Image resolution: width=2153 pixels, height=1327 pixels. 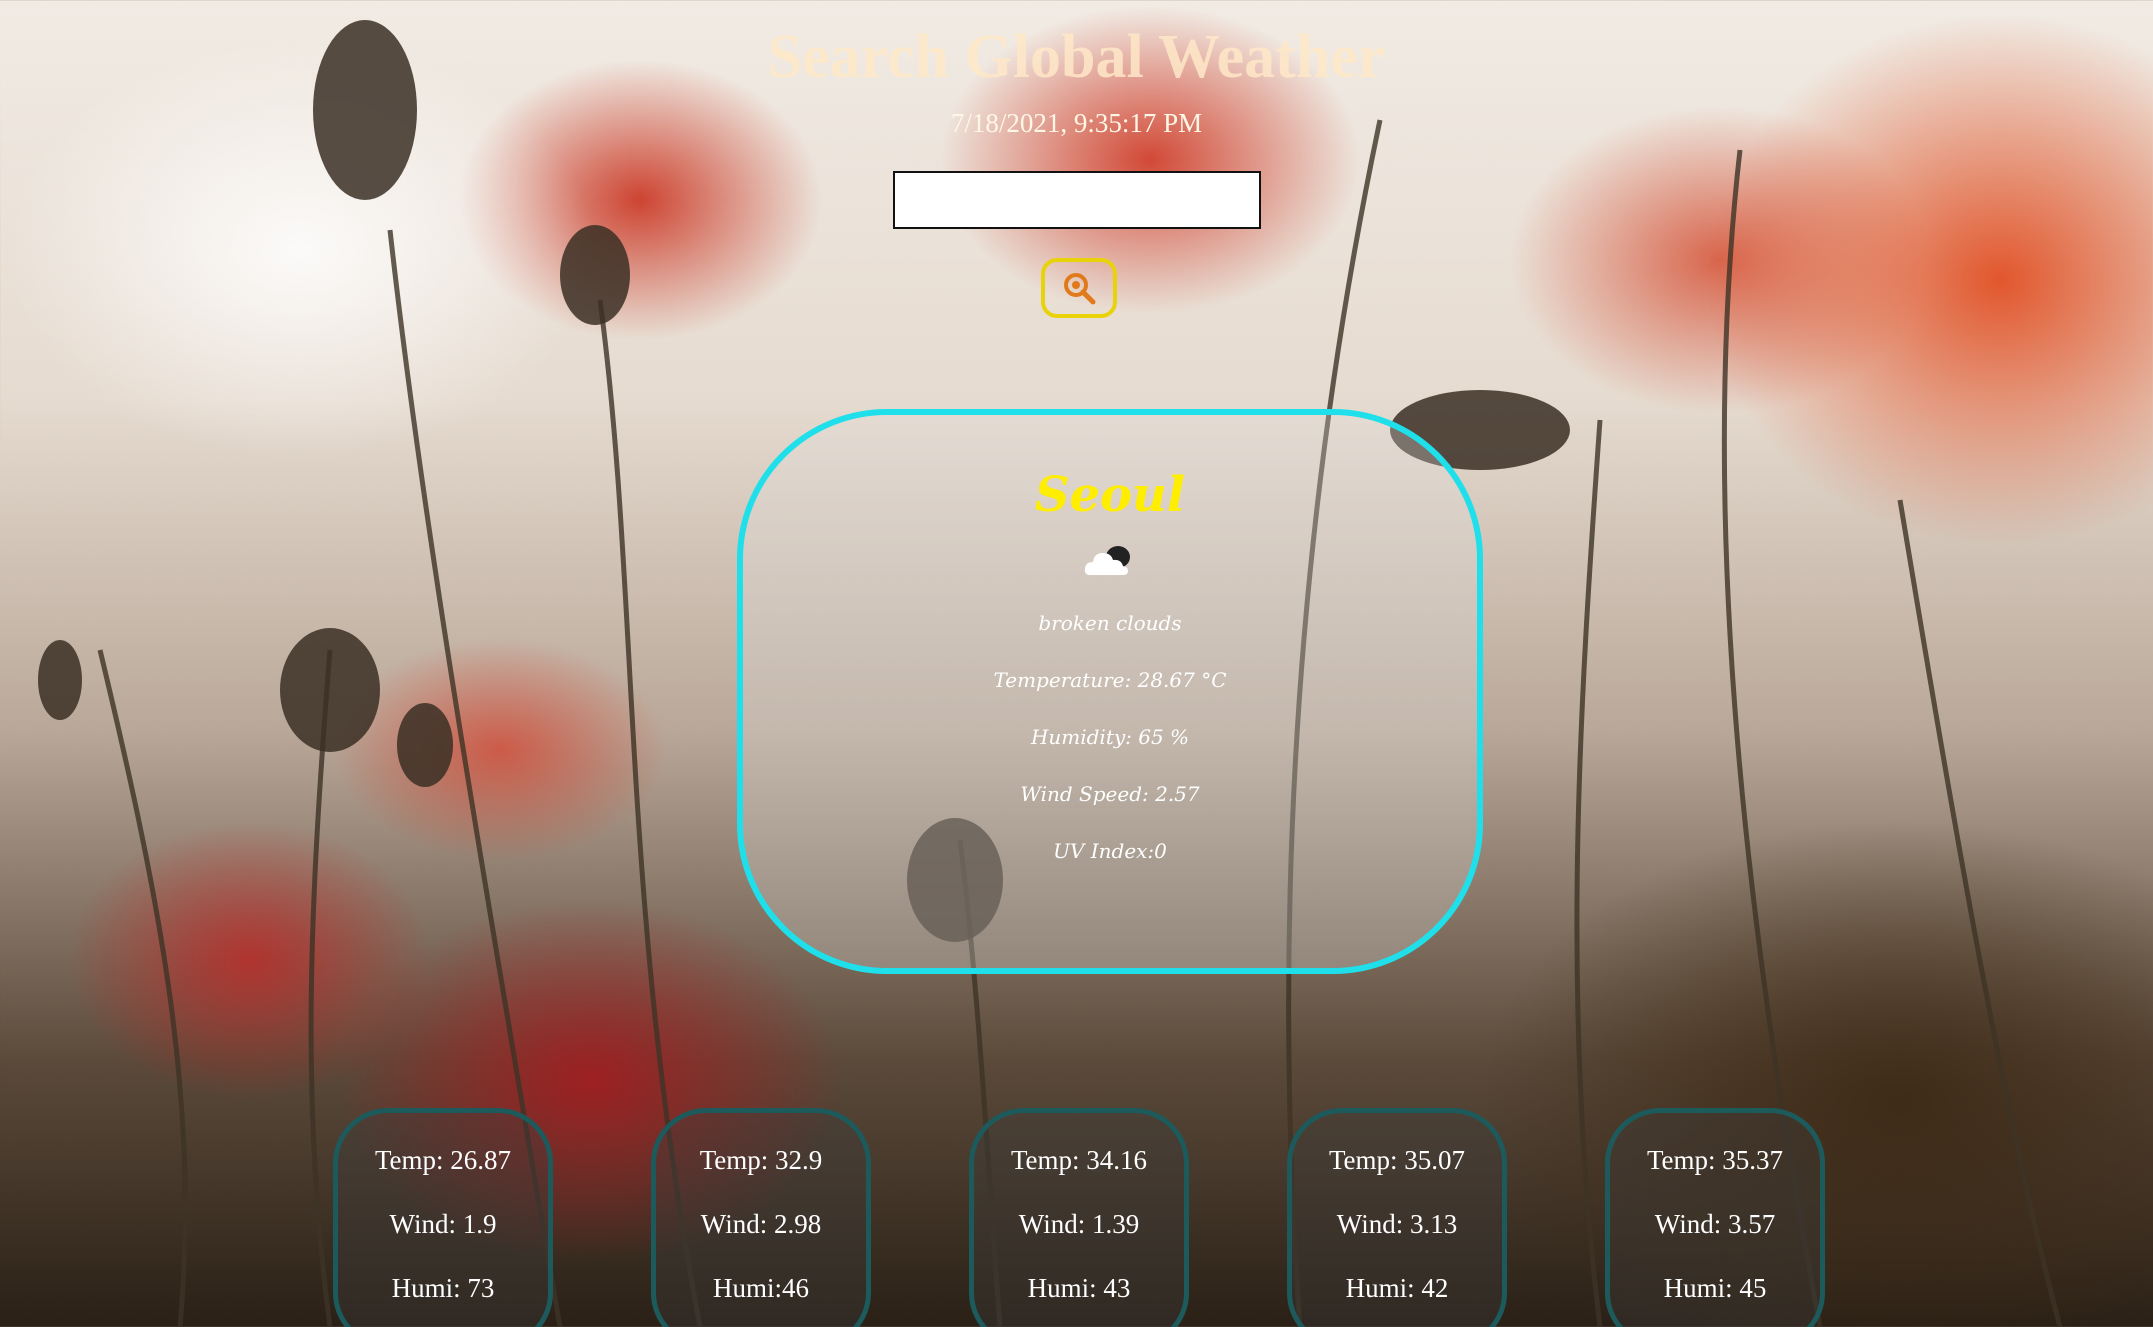 What do you see at coordinates (1079, 1160) in the screenshot?
I see `forecast-temp: Temp: 34.16` at bounding box center [1079, 1160].